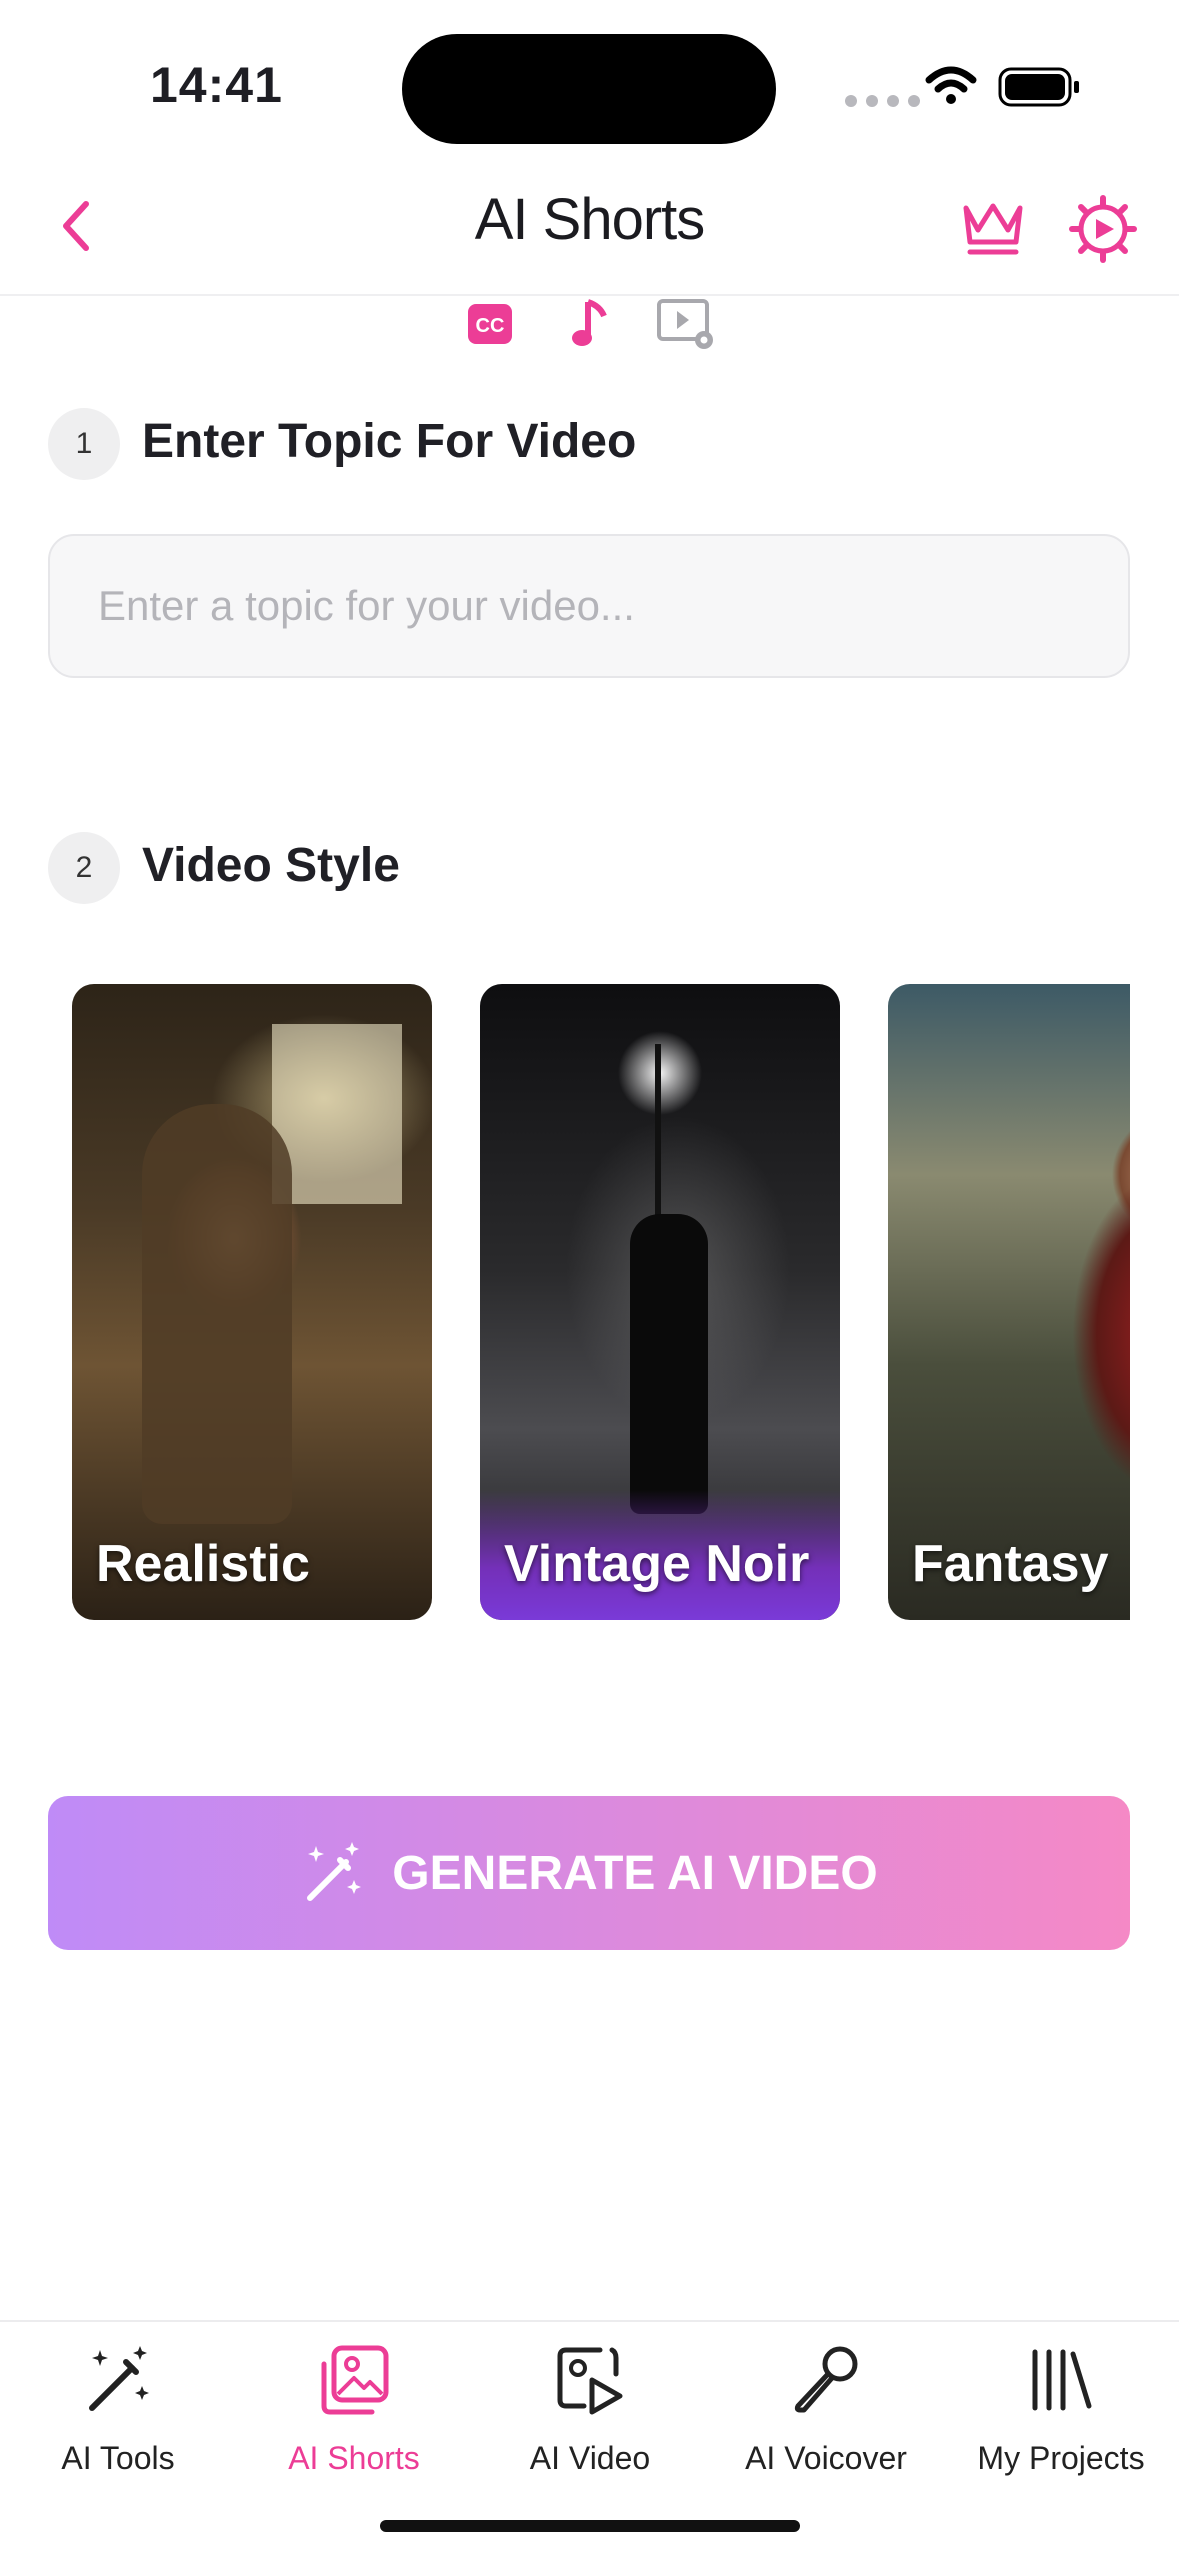  I want to click on tab-my-projects: My Projects, so click(1061, 2413).